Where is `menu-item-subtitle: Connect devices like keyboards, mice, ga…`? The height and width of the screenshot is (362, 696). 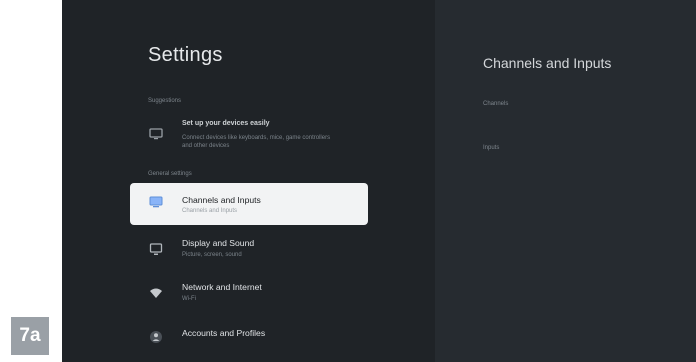 menu-item-subtitle: Connect devices like keyboards, mice, ga… is located at coordinates (256, 142).